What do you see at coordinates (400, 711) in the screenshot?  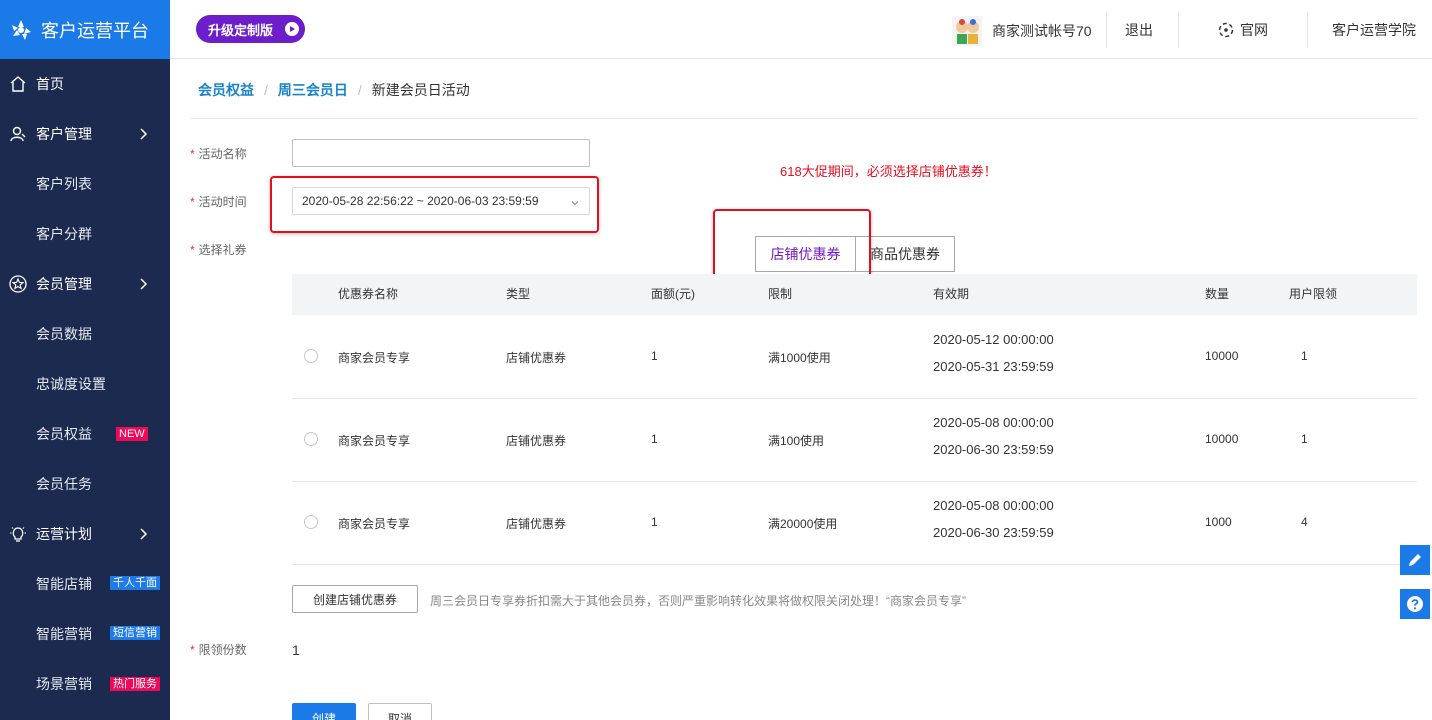 I see `cancel-button: 取消` at bounding box center [400, 711].